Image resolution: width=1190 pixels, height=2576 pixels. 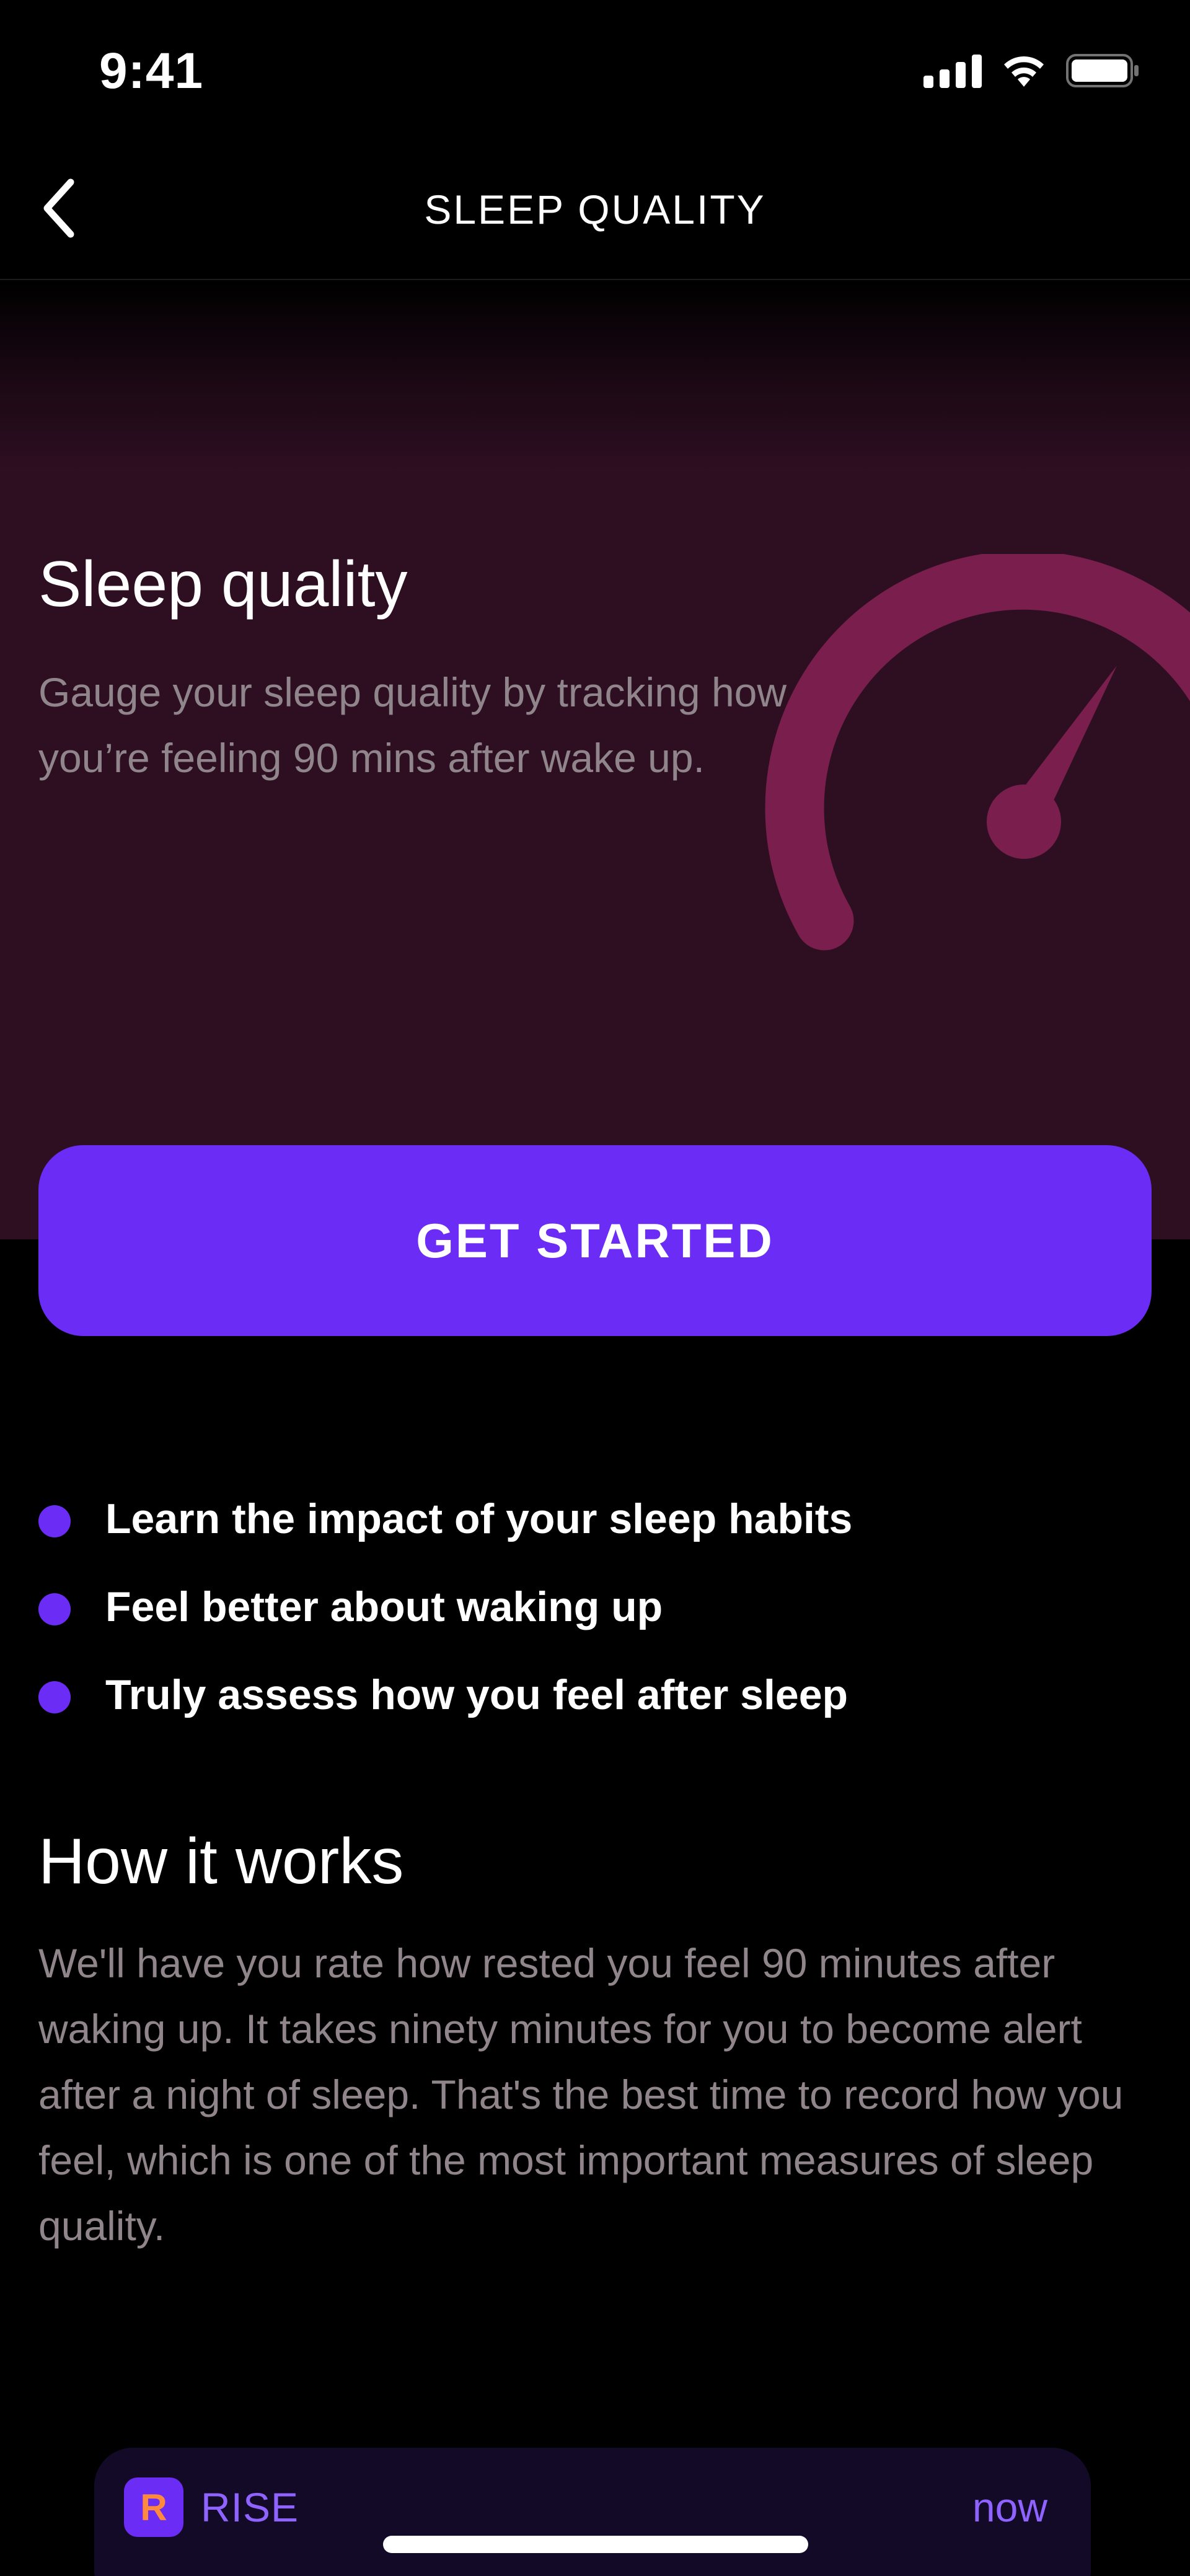 What do you see at coordinates (595, 2545) in the screenshot?
I see `home-indicator` at bounding box center [595, 2545].